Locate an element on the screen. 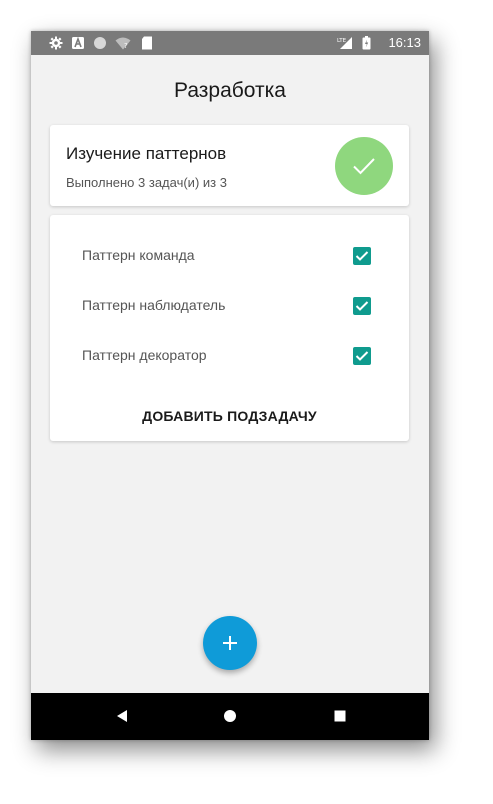 The image size is (493, 804). subtask-label: Паттерн команда is located at coordinates (138, 255).